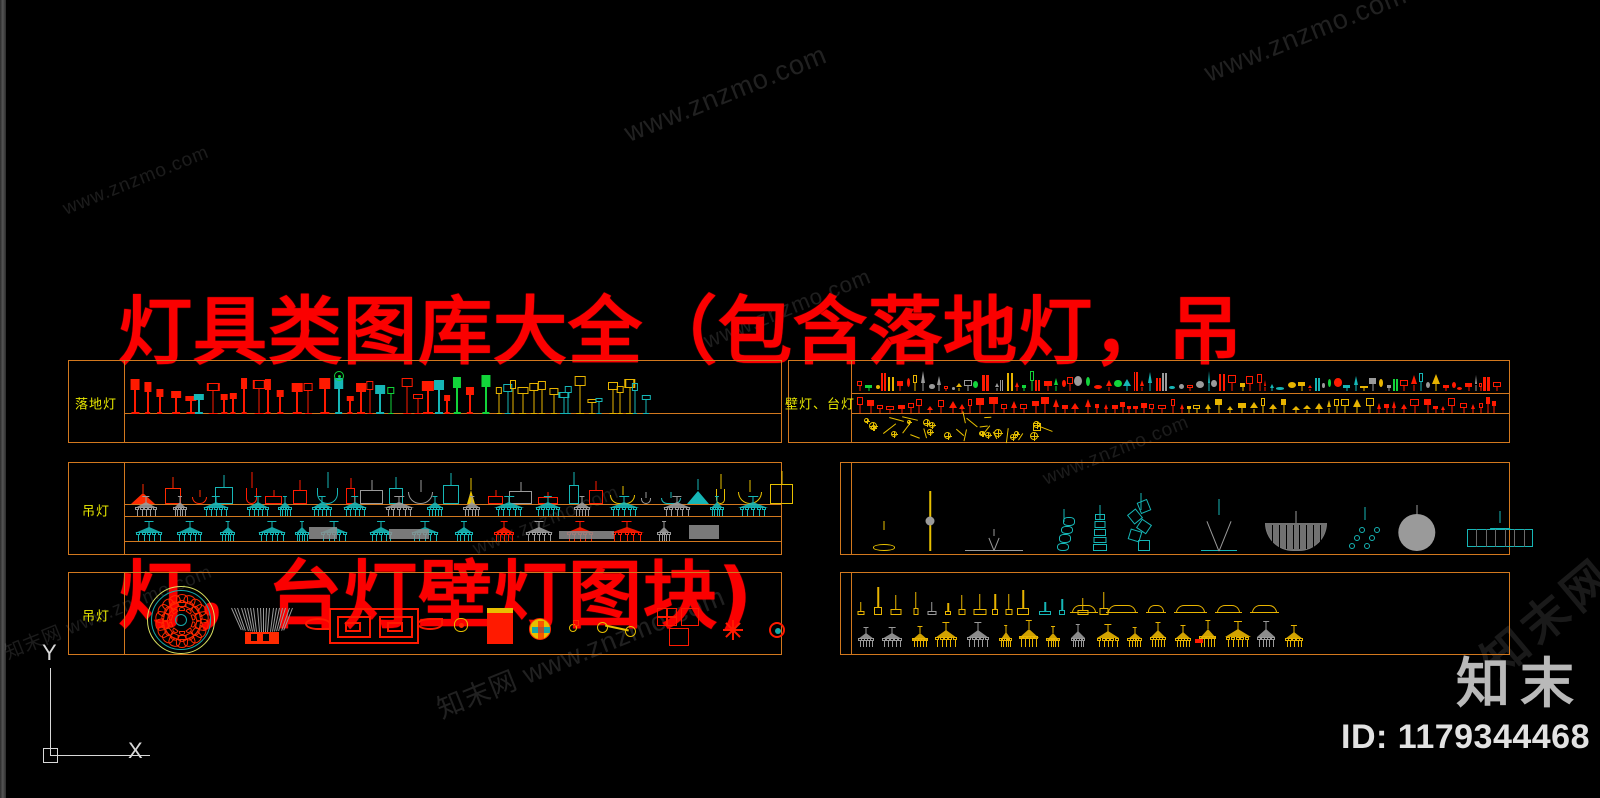 Image resolution: width=1600 pixels, height=798 pixels. What do you see at coordinates (1147, 401) in the screenshot?
I see `panel-wall-table-lamp: 壁灯、台灯` at bounding box center [1147, 401].